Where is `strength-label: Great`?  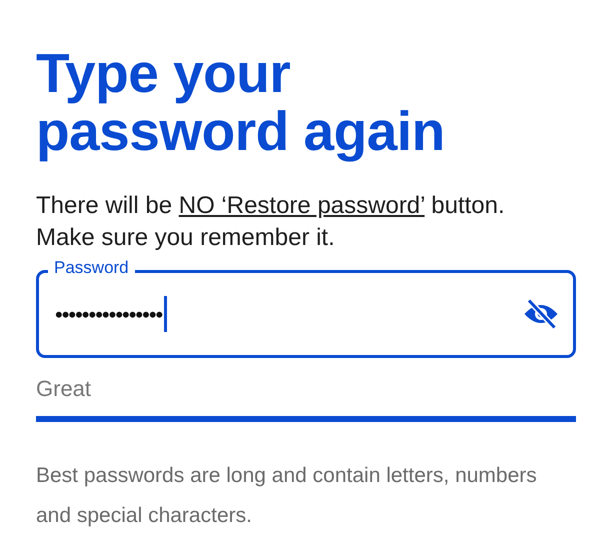
strength-label: Great is located at coordinates (64, 389).